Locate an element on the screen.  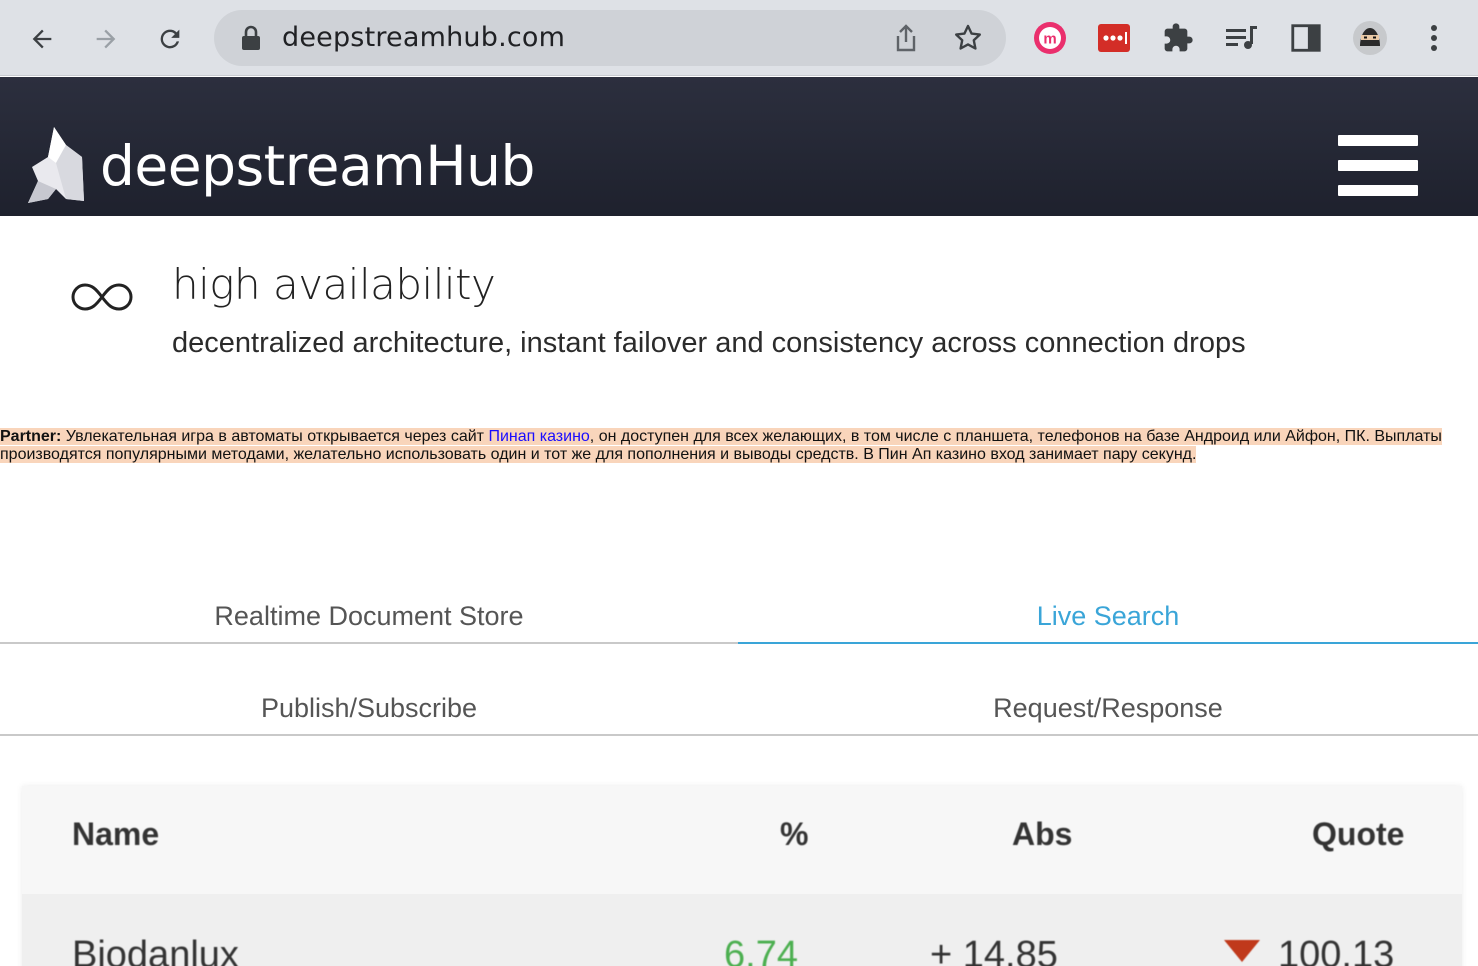
lock-icon is located at coordinates (251, 37).